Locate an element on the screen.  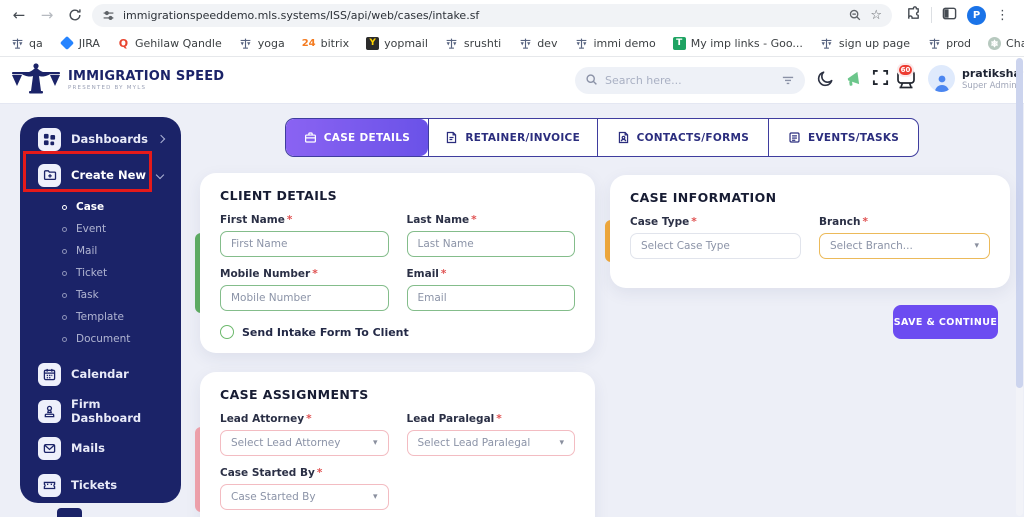
sidebar-subitem-ticket: Ticket is located at coordinates (100, 273).